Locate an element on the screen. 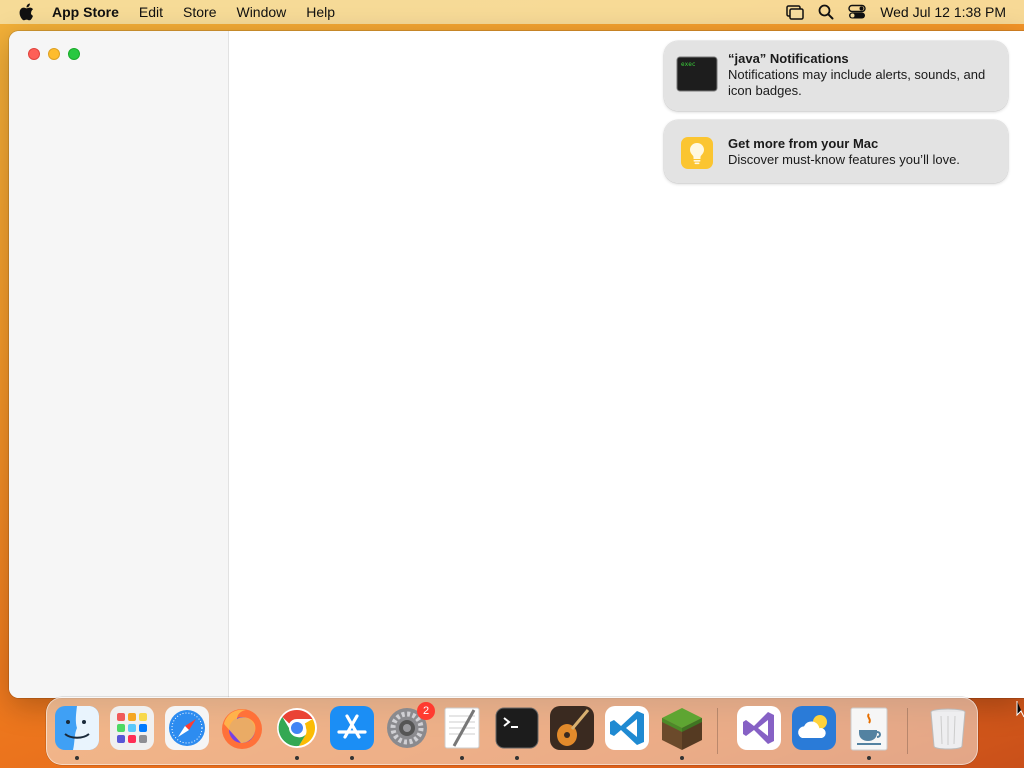 The image size is (1024, 768). menu-store: Store is located at coordinates (199, 12).